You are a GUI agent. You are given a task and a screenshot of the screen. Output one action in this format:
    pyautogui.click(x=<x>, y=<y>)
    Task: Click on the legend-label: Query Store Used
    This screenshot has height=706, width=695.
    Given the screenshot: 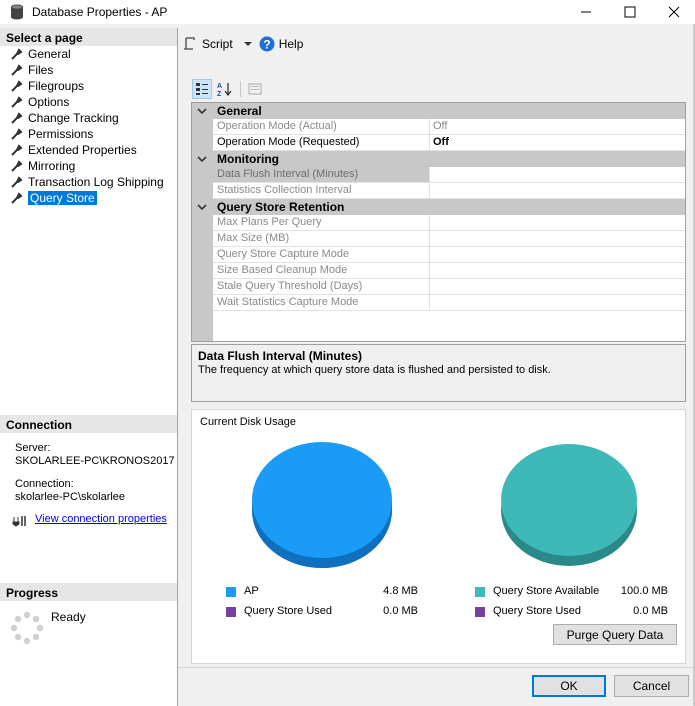 What is the action you would take?
    pyautogui.click(x=288, y=611)
    